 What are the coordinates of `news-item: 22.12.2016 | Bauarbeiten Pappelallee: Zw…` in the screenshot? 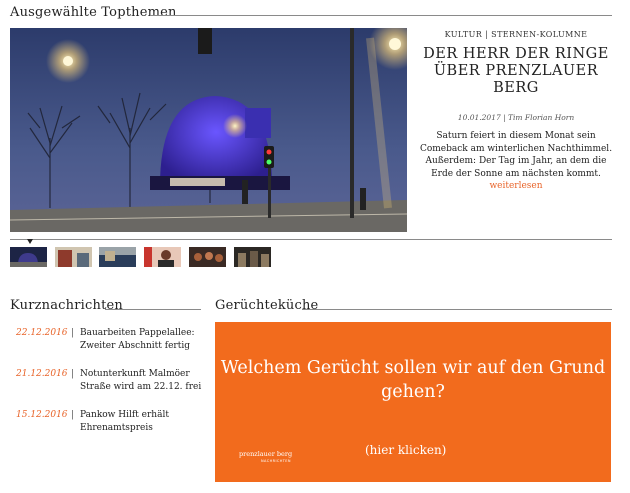 It's located at (108, 347).